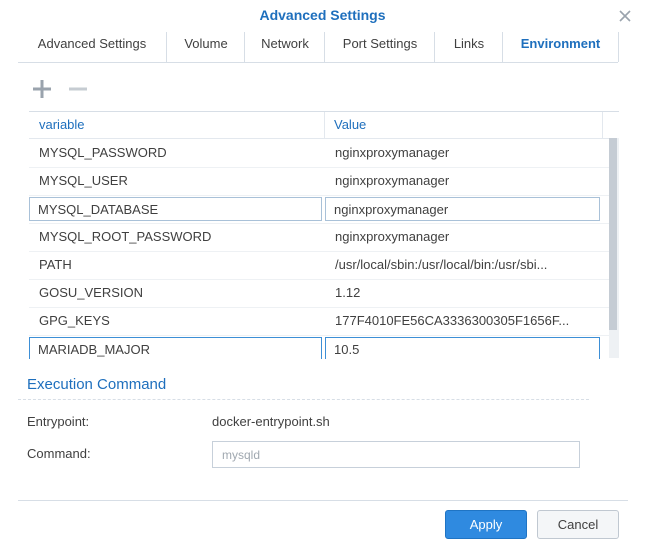  Describe the element at coordinates (613, 234) in the screenshot. I see `scrollbar-thumb` at that location.